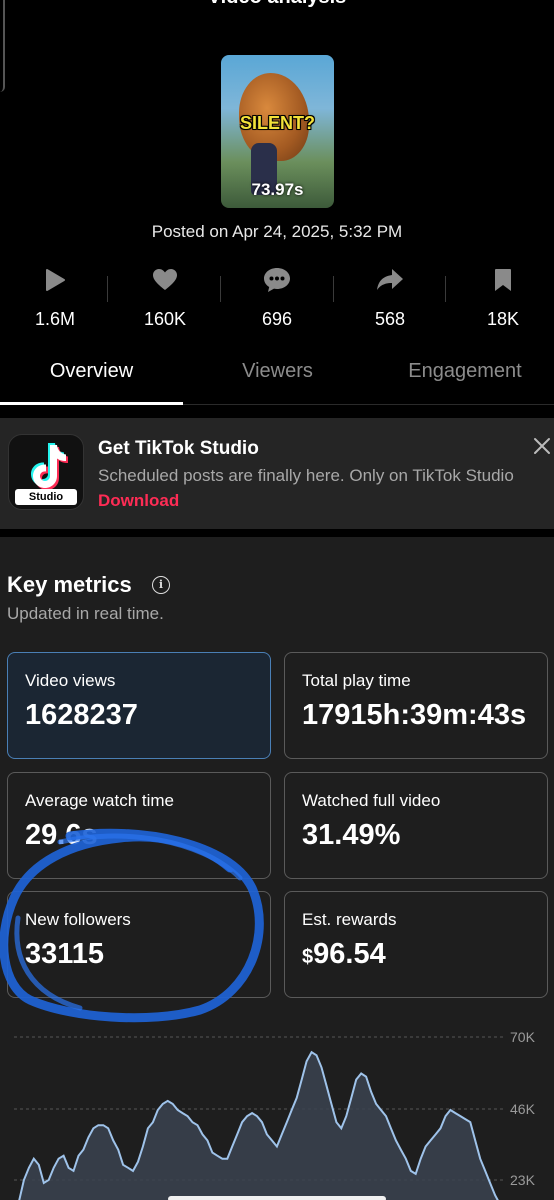  Describe the element at coordinates (277, 5) in the screenshot. I see `page-title: Video analysis` at that location.